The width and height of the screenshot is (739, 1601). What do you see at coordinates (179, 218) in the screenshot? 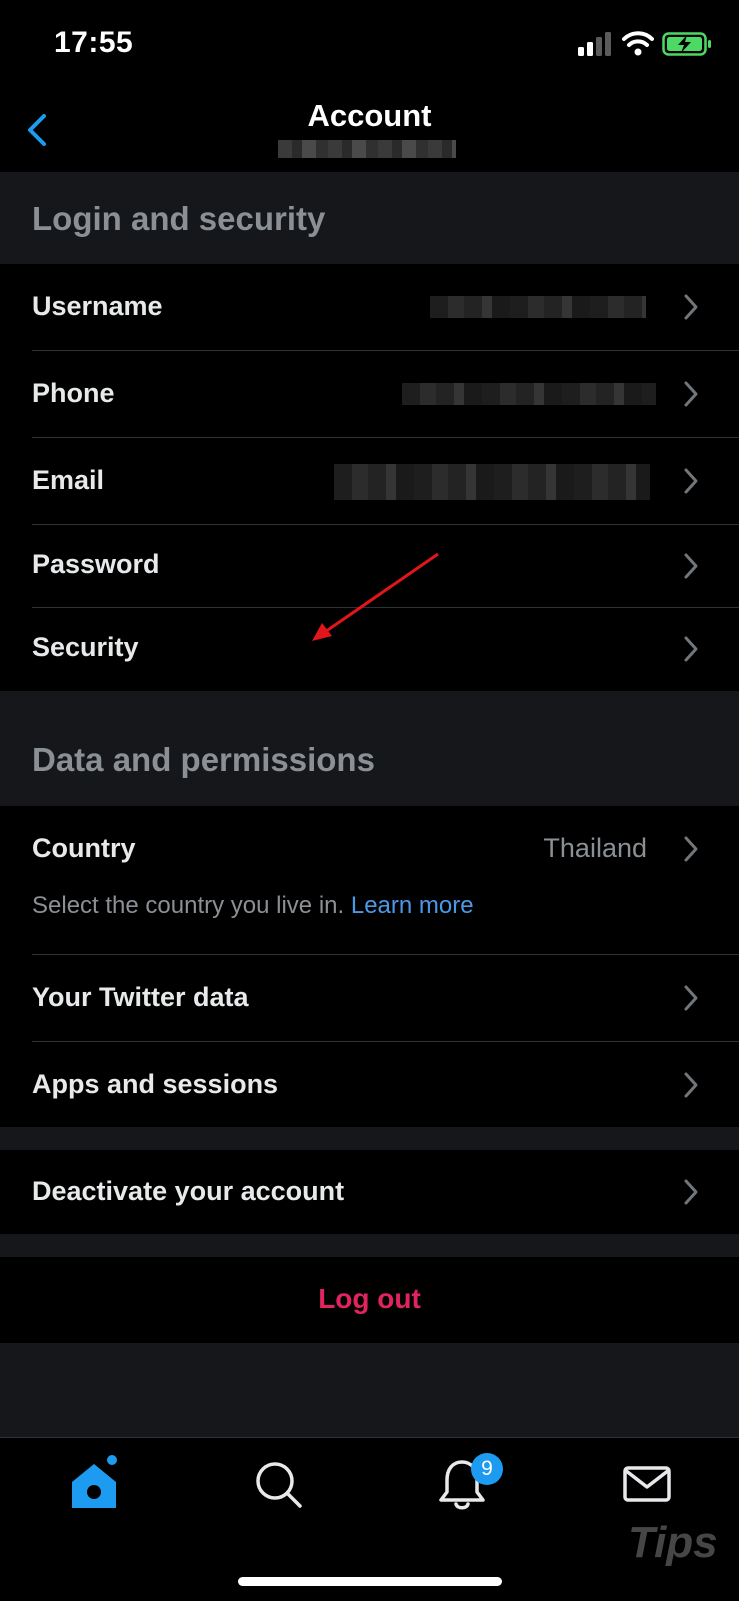
I see `section-title: Login and security` at bounding box center [179, 218].